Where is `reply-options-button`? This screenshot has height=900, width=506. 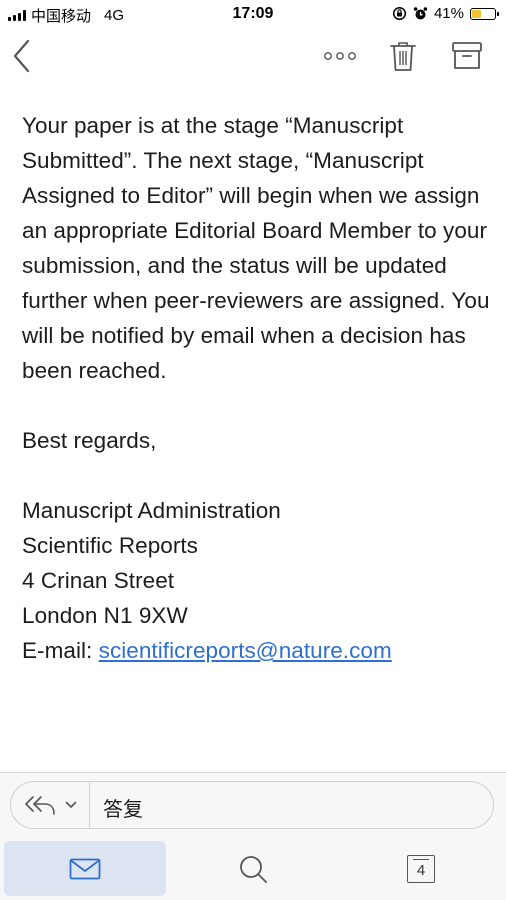 reply-options-button is located at coordinates (50, 805).